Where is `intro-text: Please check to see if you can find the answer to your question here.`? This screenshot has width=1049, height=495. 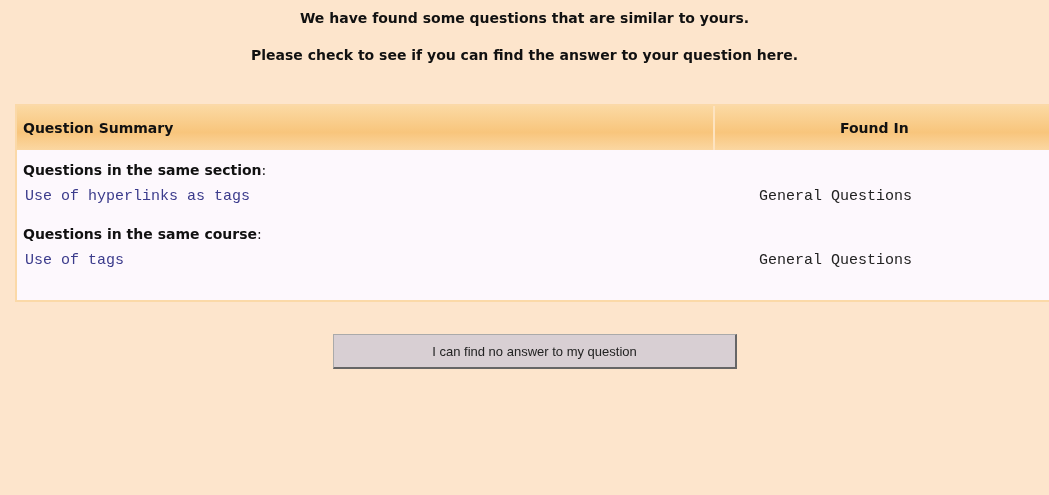 intro-text: Please check to see if you can find the answer to your question here. is located at coordinates (524, 55).